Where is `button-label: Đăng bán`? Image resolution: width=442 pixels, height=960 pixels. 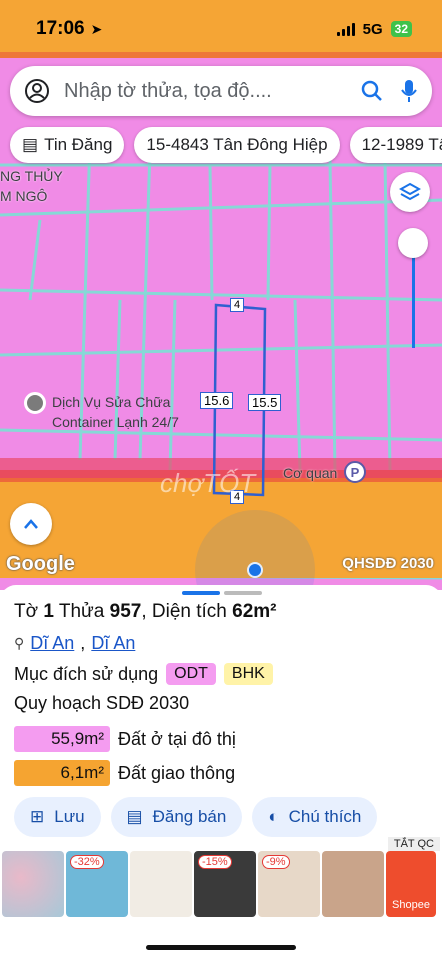 button-label: Đăng bán is located at coordinates (189, 816).